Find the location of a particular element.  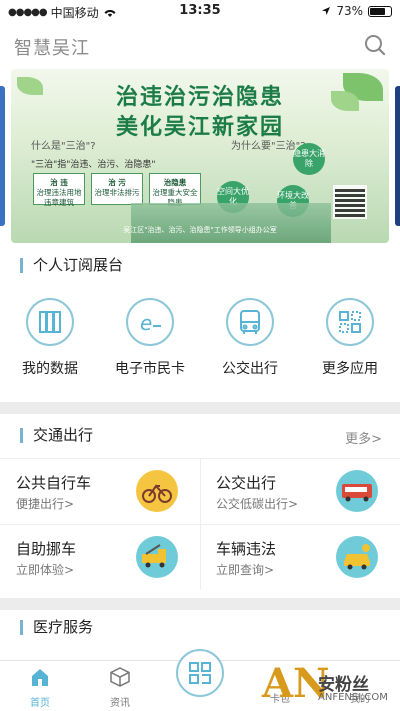

city-skyline is located at coordinates (231, 223).